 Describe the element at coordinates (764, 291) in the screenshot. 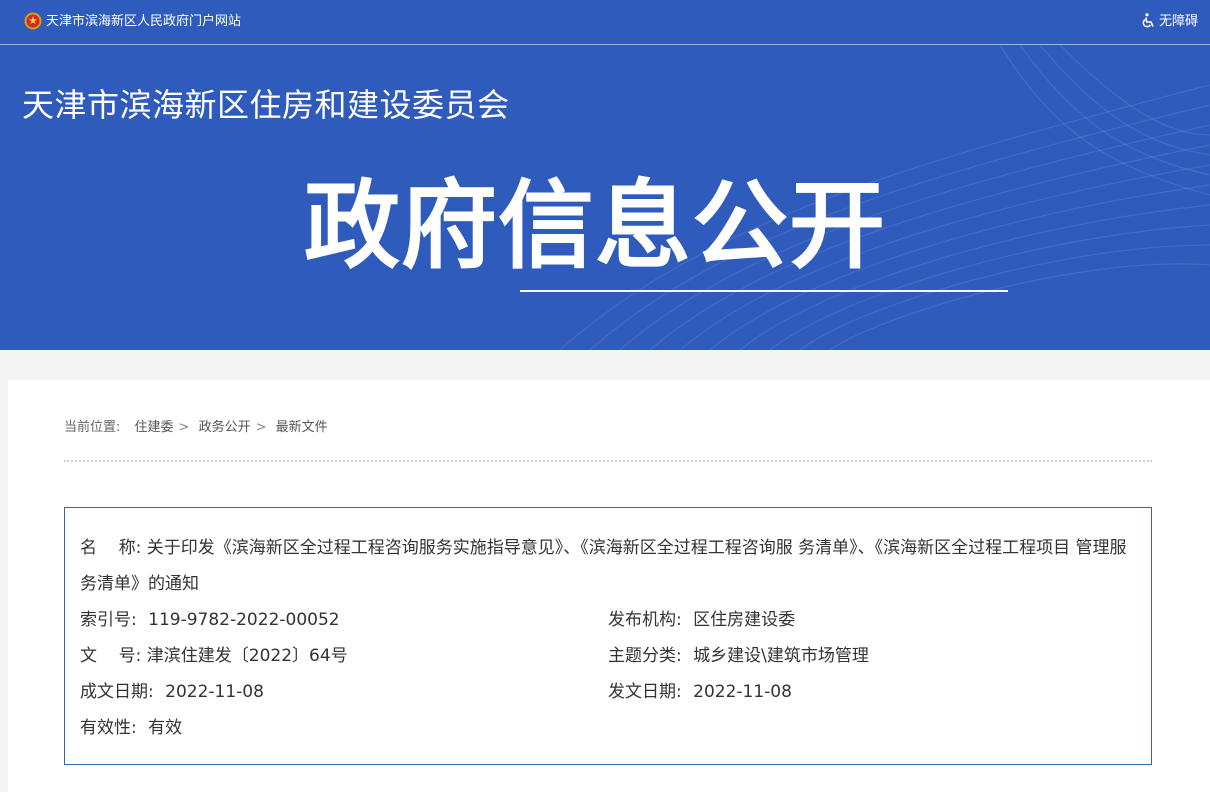

I see `title-underline` at that location.